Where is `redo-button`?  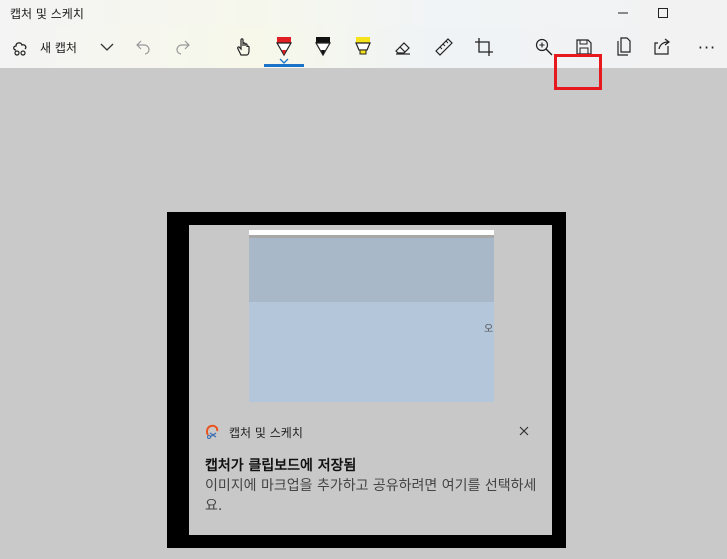 redo-button is located at coordinates (183, 47).